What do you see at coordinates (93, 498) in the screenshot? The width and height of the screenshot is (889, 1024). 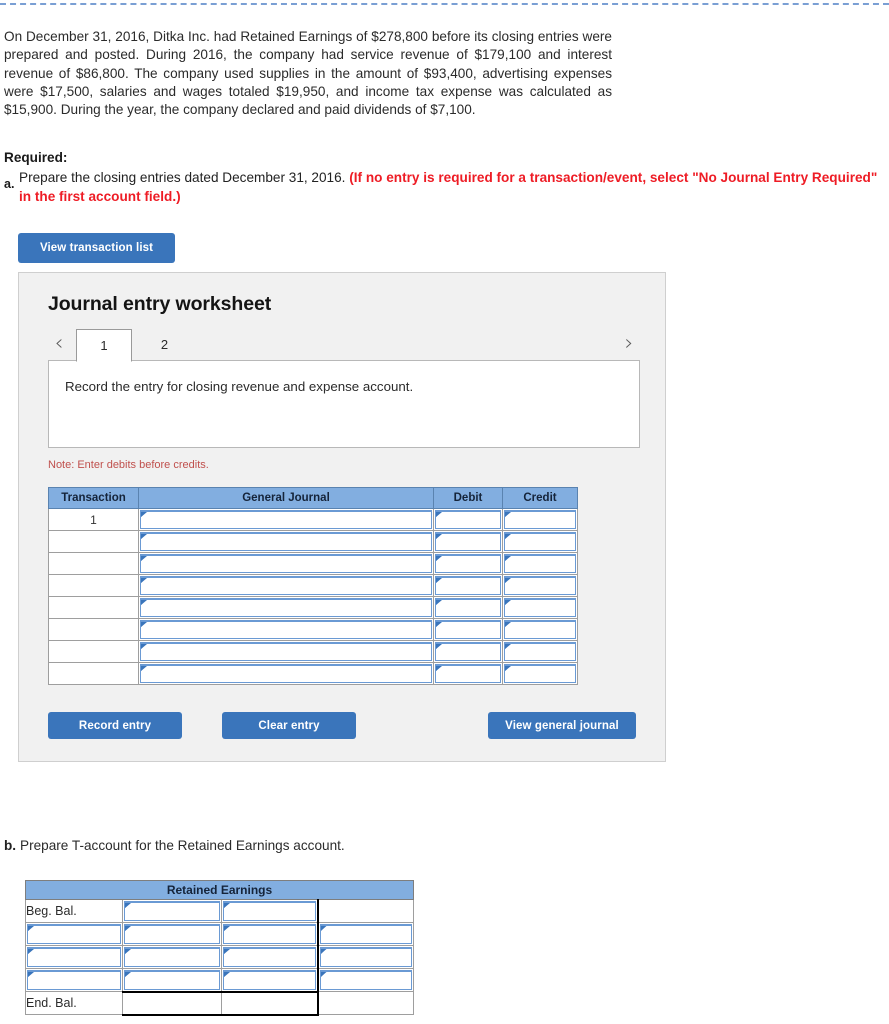 I see `column-header-transaction: Transaction` at bounding box center [93, 498].